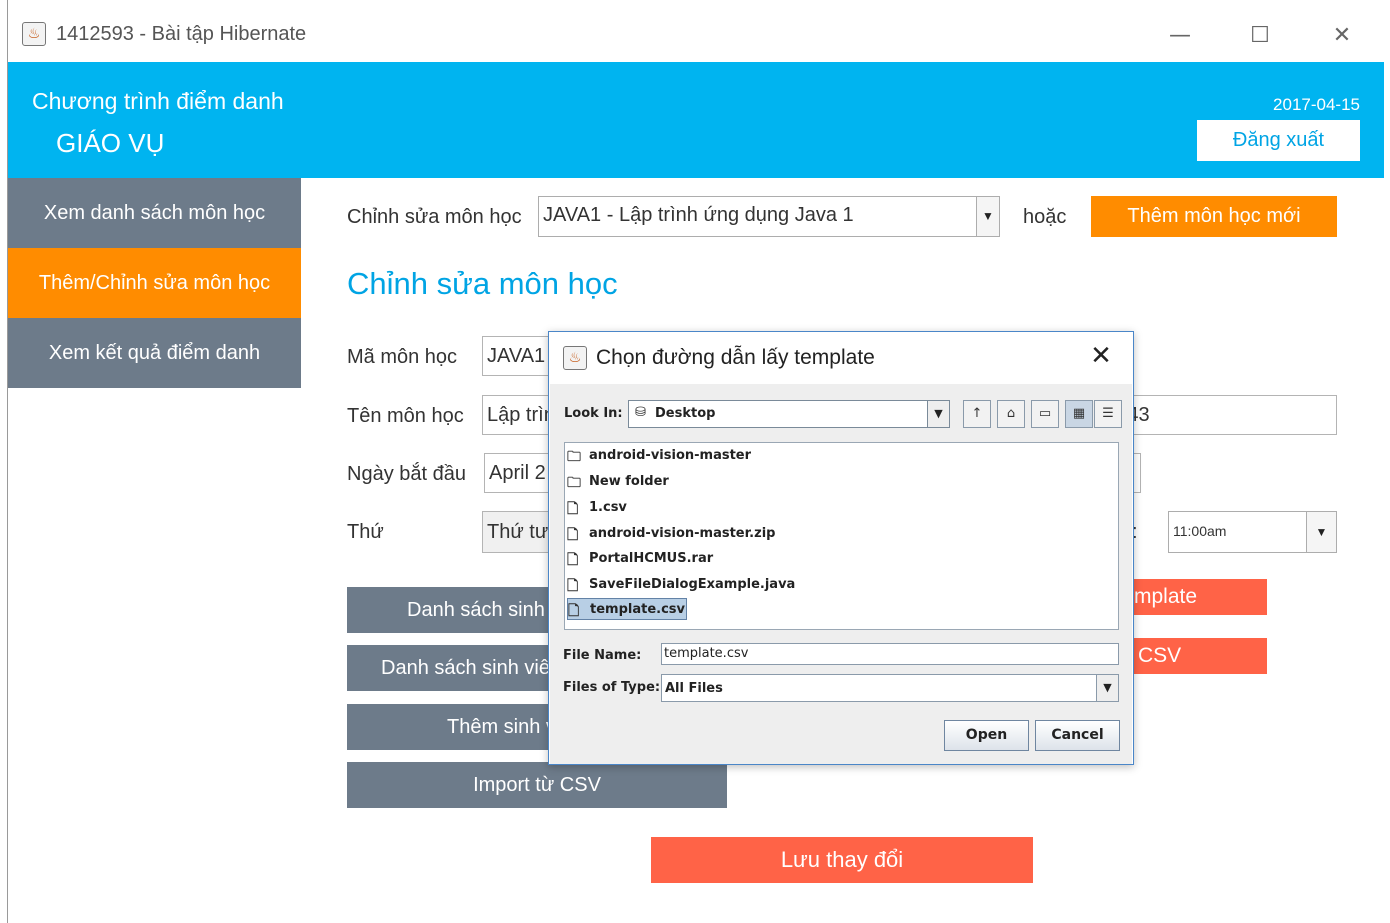 The width and height of the screenshot is (1390, 923). I want to click on file-type-value: All Files, so click(694, 688).